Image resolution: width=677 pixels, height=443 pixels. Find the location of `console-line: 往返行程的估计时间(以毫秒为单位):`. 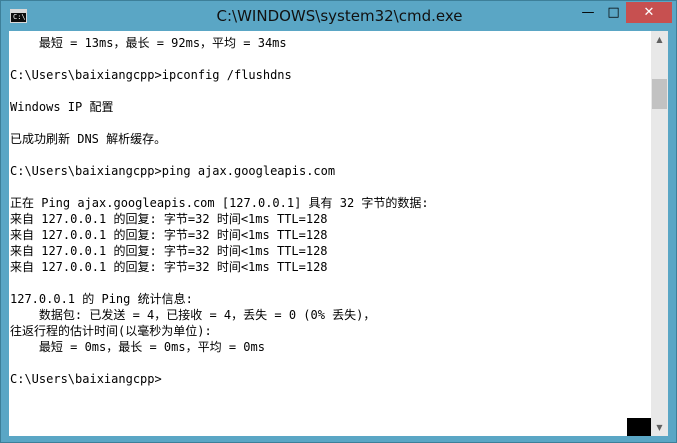

console-line: 往返行程的估计时间(以毫秒为单位): is located at coordinates (111, 331).